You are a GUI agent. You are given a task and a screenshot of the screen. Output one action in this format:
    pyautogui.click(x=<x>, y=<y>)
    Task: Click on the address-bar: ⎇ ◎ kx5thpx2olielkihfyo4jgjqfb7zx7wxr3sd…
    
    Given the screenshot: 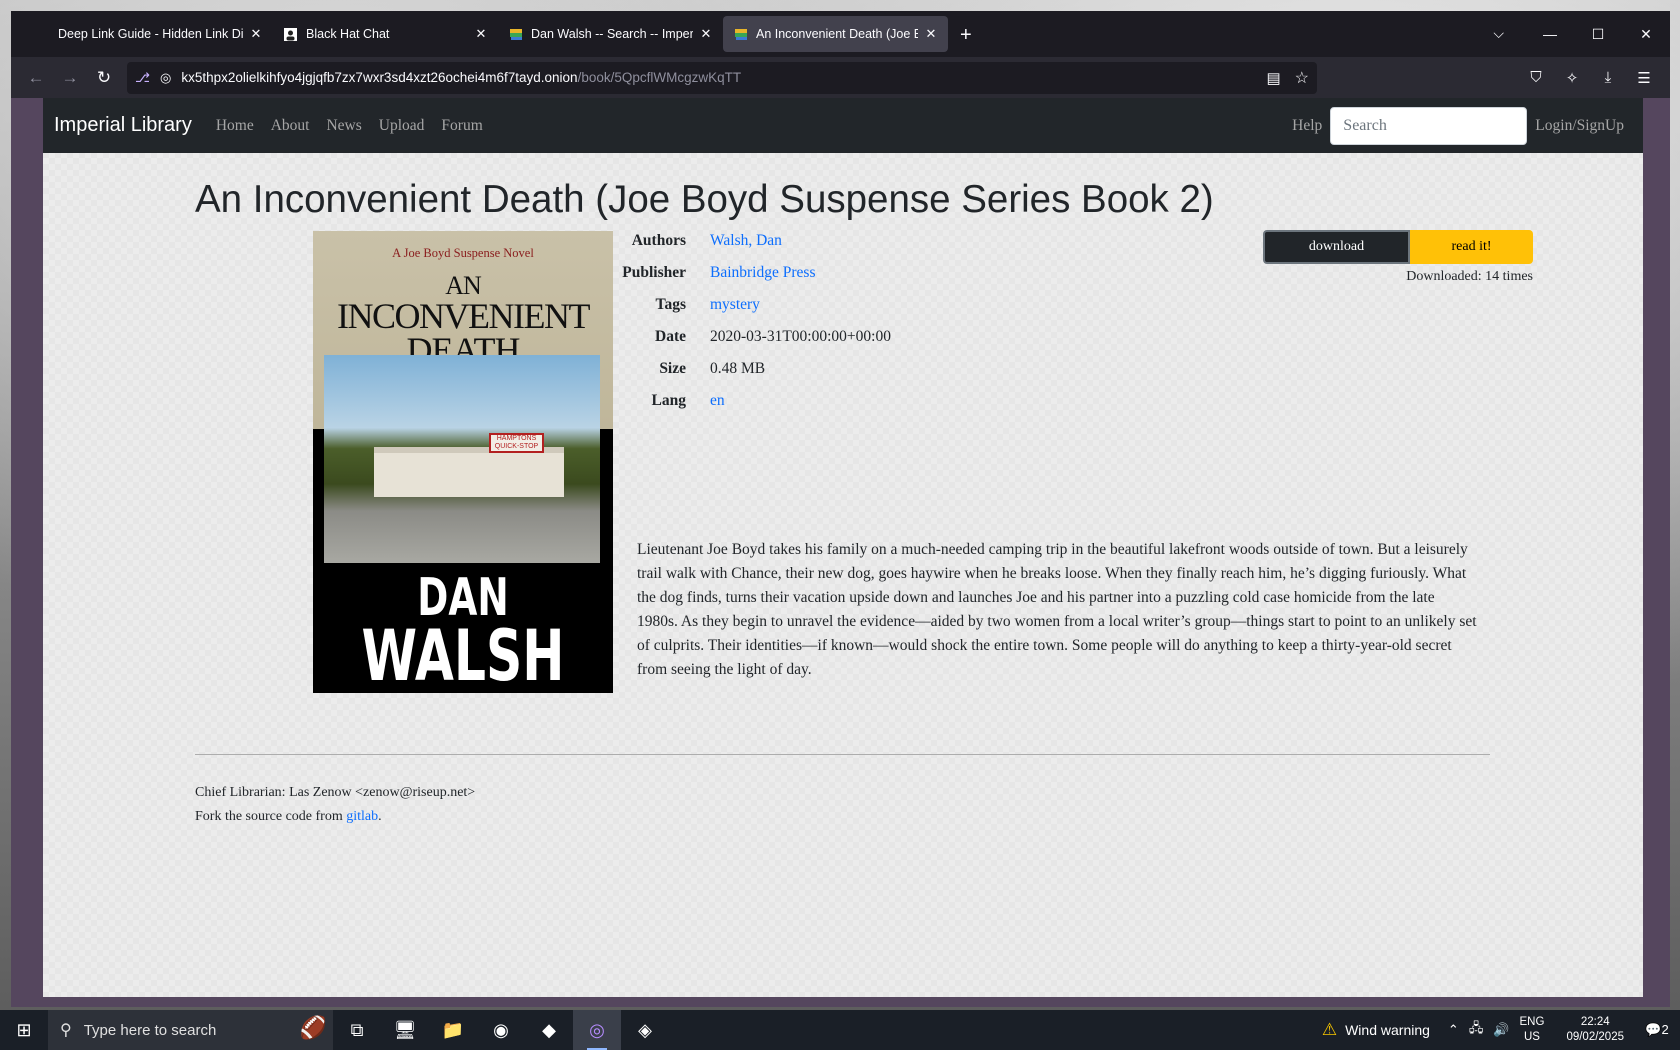 What is the action you would take?
    pyautogui.click(x=722, y=77)
    